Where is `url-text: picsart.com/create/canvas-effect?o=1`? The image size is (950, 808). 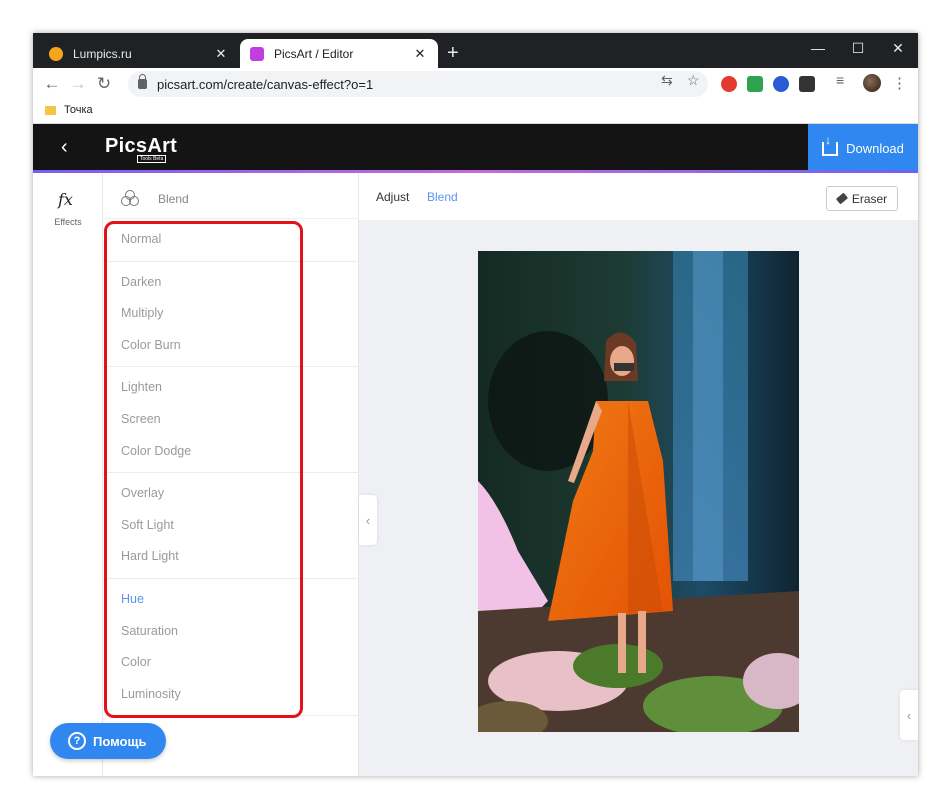
url-text: picsart.com/create/canvas-effect?o=1 is located at coordinates (265, 84).